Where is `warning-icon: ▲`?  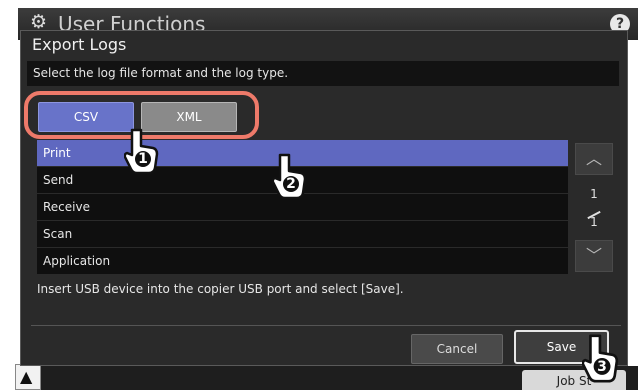
warning-icon: ▲ is located at coordinates (26, 376).